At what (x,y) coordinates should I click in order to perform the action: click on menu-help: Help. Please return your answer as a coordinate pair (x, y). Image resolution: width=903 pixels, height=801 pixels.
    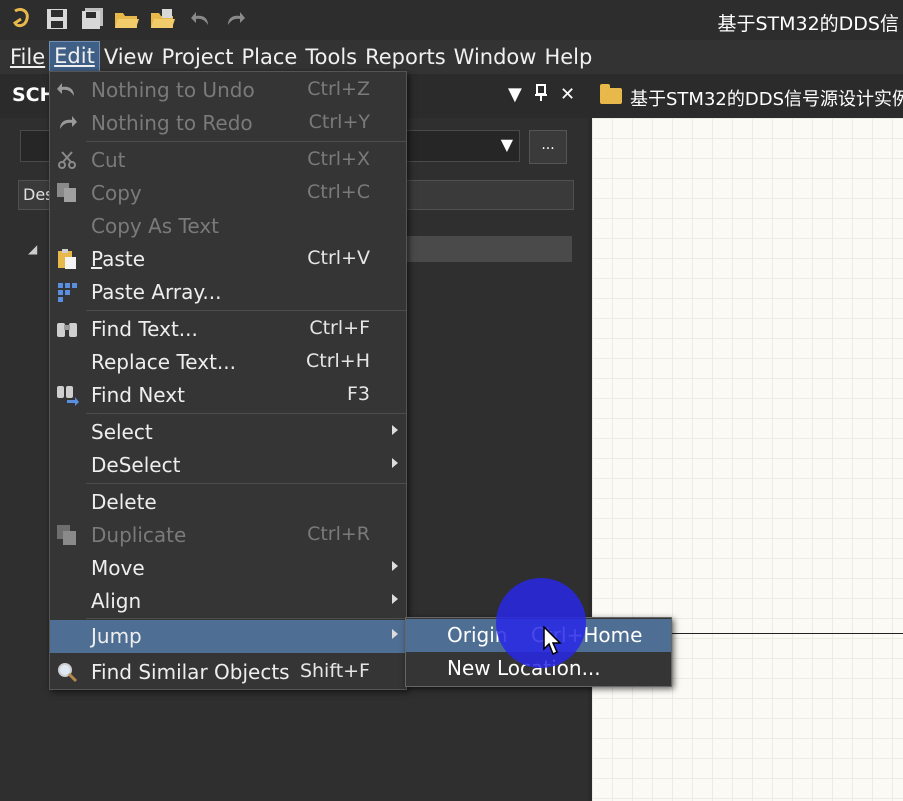
    Looking at the image, I should click on (568, 57).